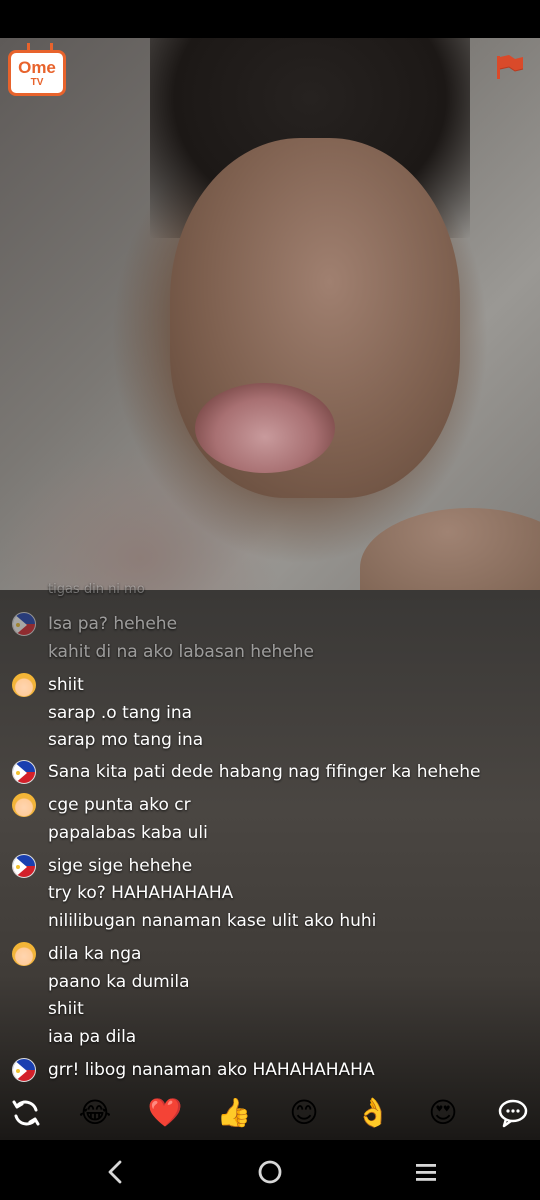 This screenshot has width=540, height=1200. Describe the element at coordinates (212, 921) in the screenshot. I see `chat-message: nililibugan nanaman kase ulit ako huhi` at that location.